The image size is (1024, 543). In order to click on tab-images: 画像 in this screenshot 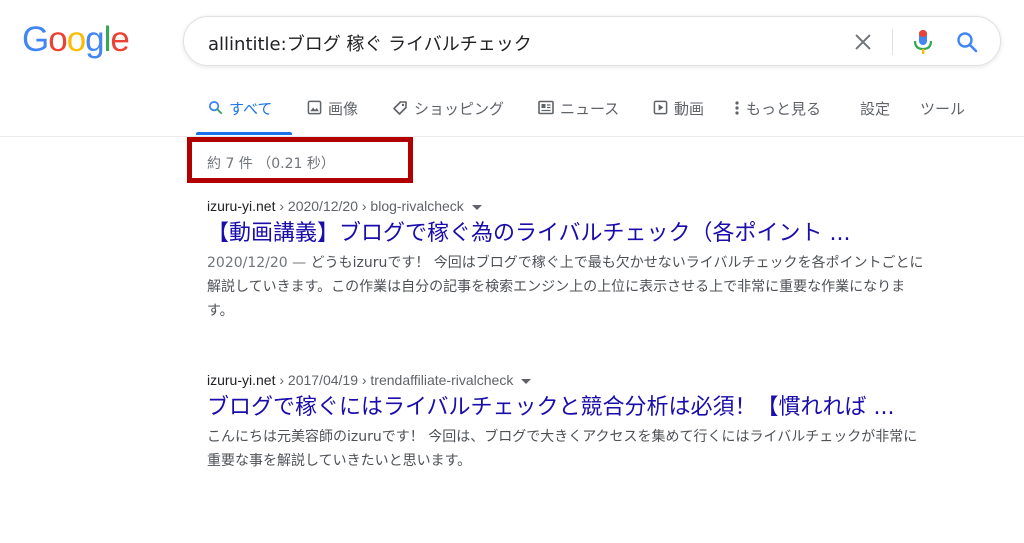, I will do `click(332, 116)`.